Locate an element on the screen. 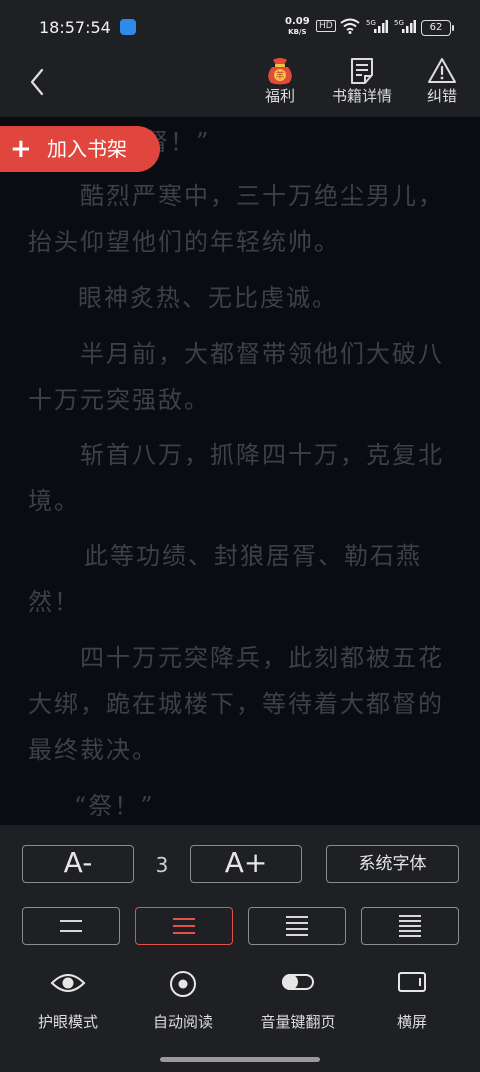 Image resolution: width=480 pixels, height=1072 pixels. eye-protection-mode-button: 护眼模式 is located at coordinates (68, 1000).